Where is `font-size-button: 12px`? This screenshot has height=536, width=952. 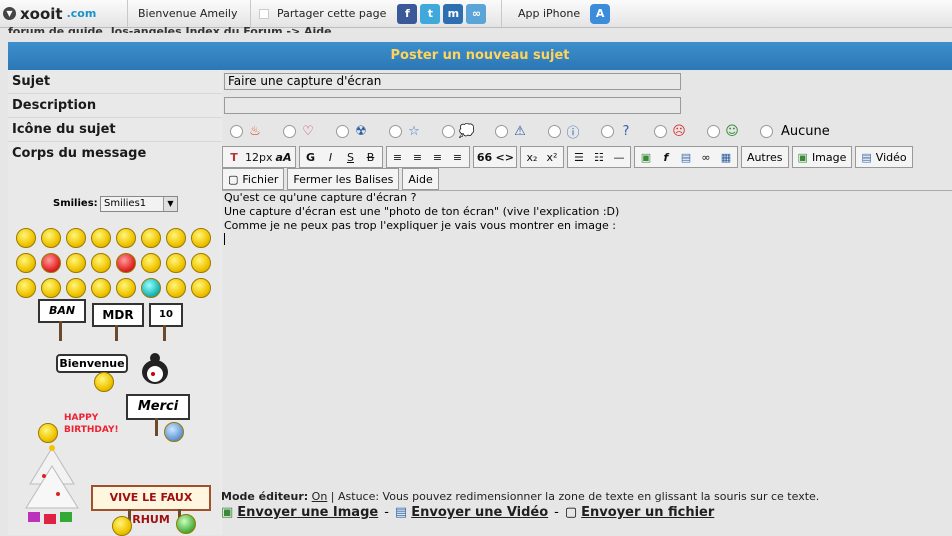
font-size-button: 12px is located at coordinates (259, 157).